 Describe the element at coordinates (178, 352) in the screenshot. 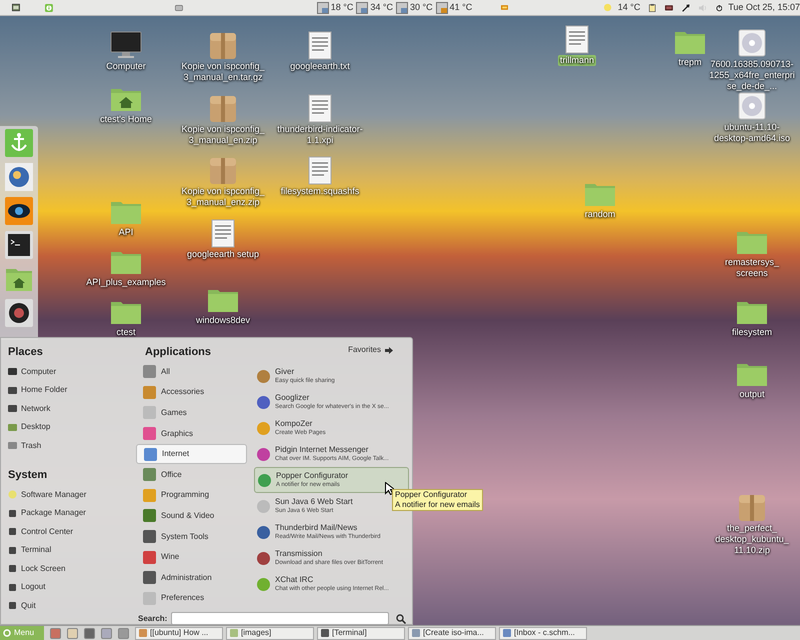

I see `section-heading: Applications` at that location.